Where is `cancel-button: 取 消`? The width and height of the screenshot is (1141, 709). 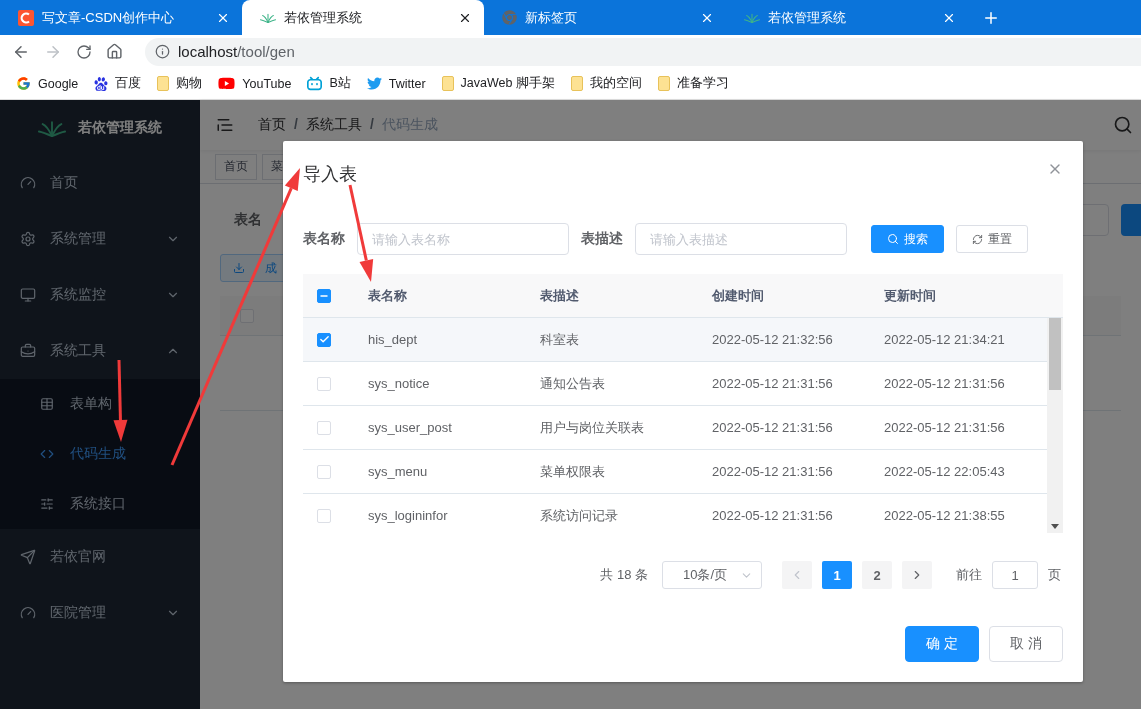 cancel-button: 取 消 is located at coordinates (1026, 644).